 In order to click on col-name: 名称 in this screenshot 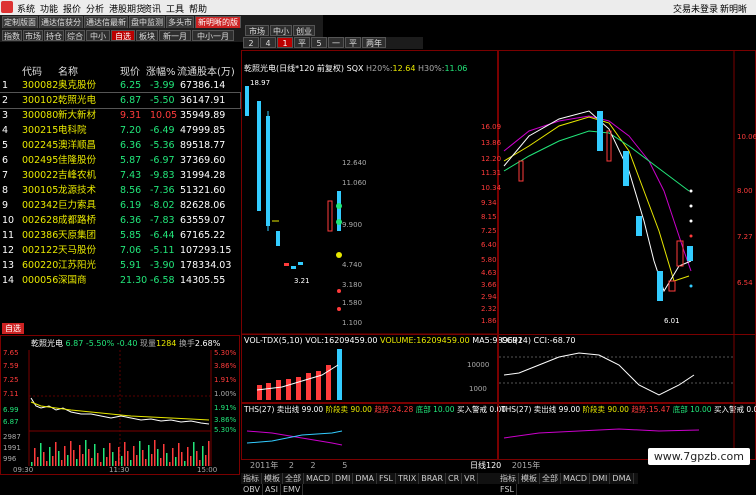, I will do `click(68, 70)`.